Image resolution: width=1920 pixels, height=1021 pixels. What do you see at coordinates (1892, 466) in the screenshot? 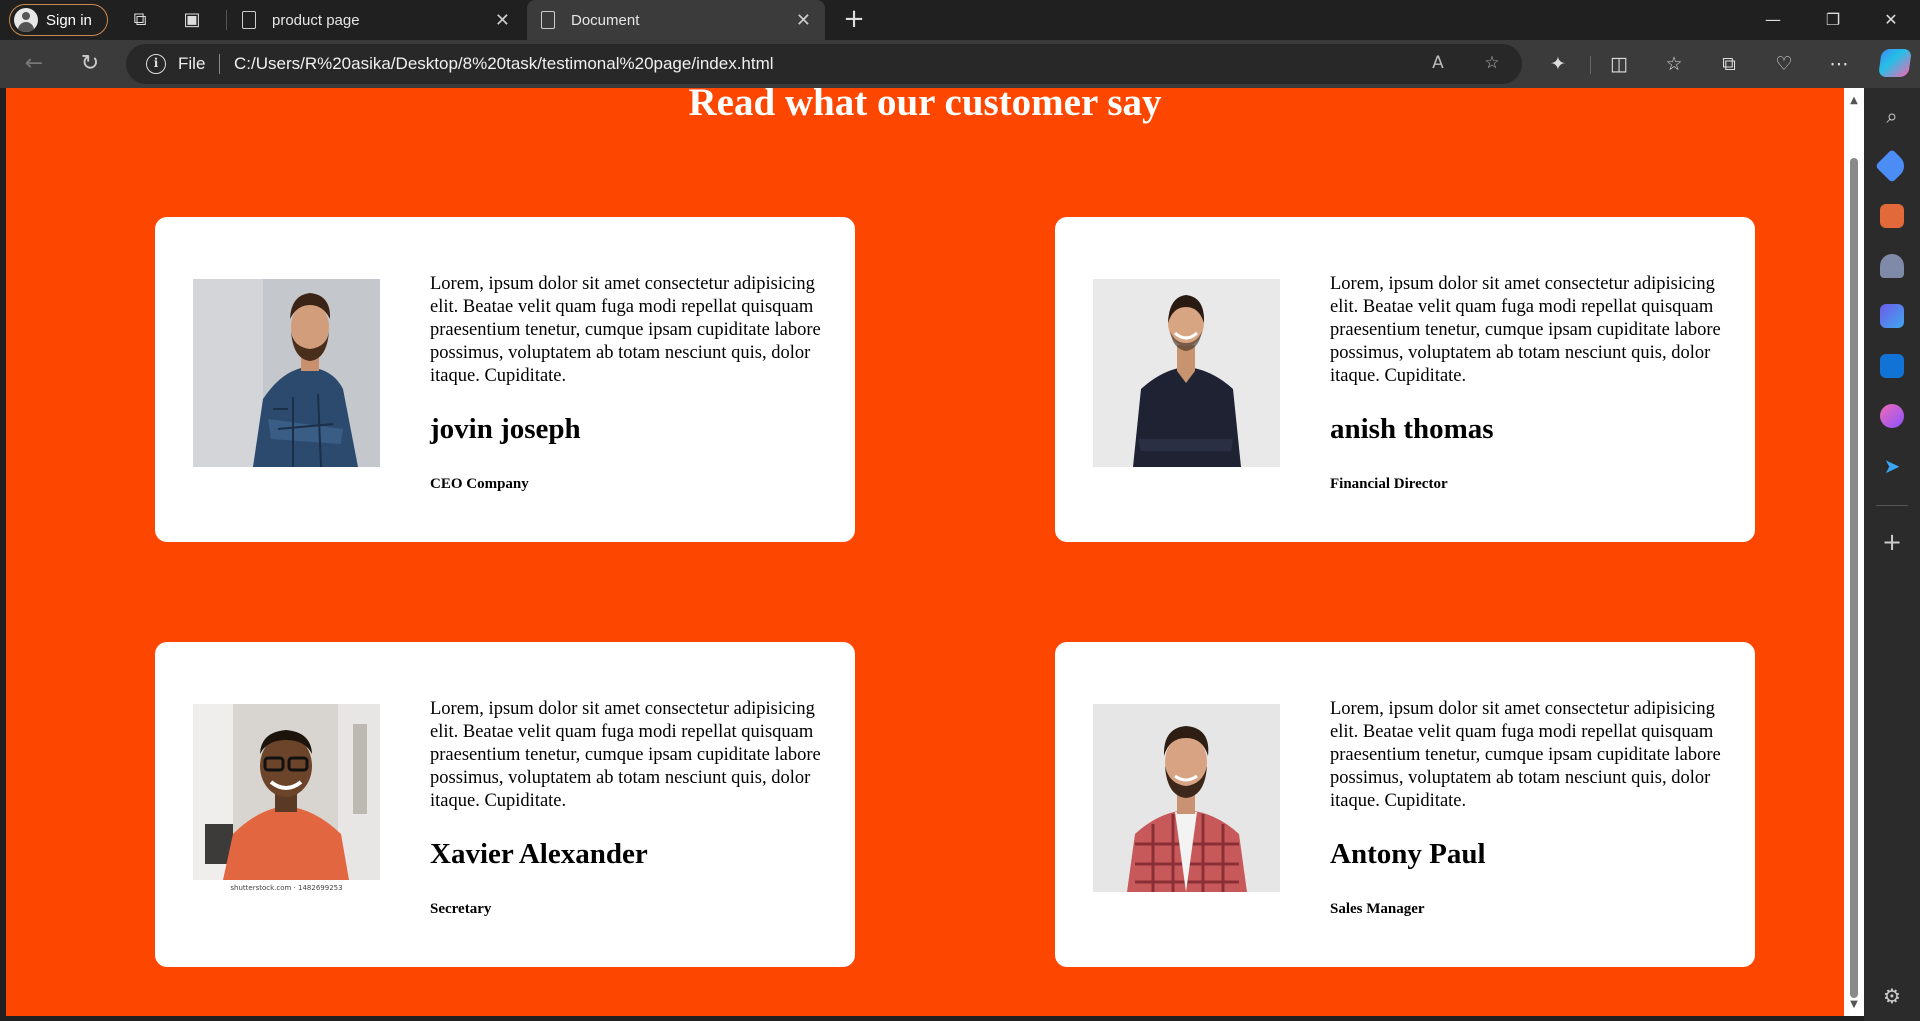
I see `send-icon: ➤` at bounding box center [1892, 466].